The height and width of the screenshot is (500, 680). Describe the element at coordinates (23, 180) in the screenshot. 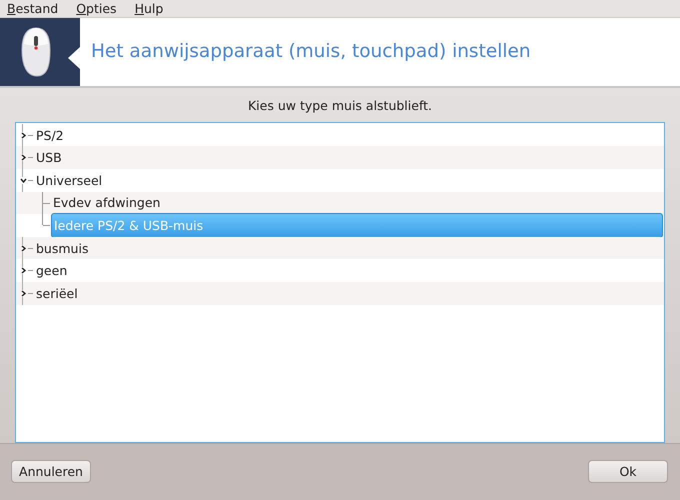

I see `expanded-arrow-icon` at that location.